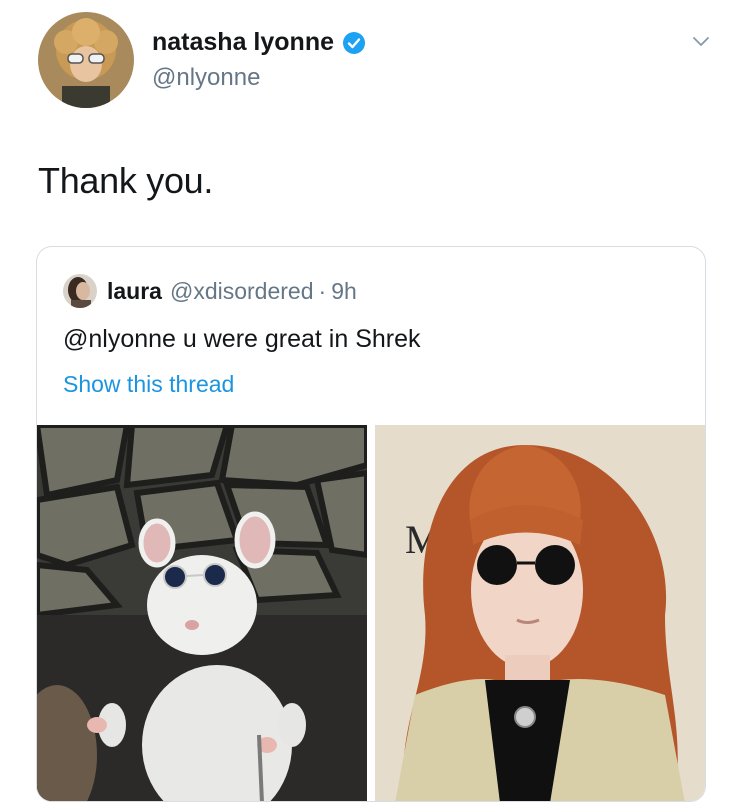  I want to click on chevron-down-icon, so click(701, 41).